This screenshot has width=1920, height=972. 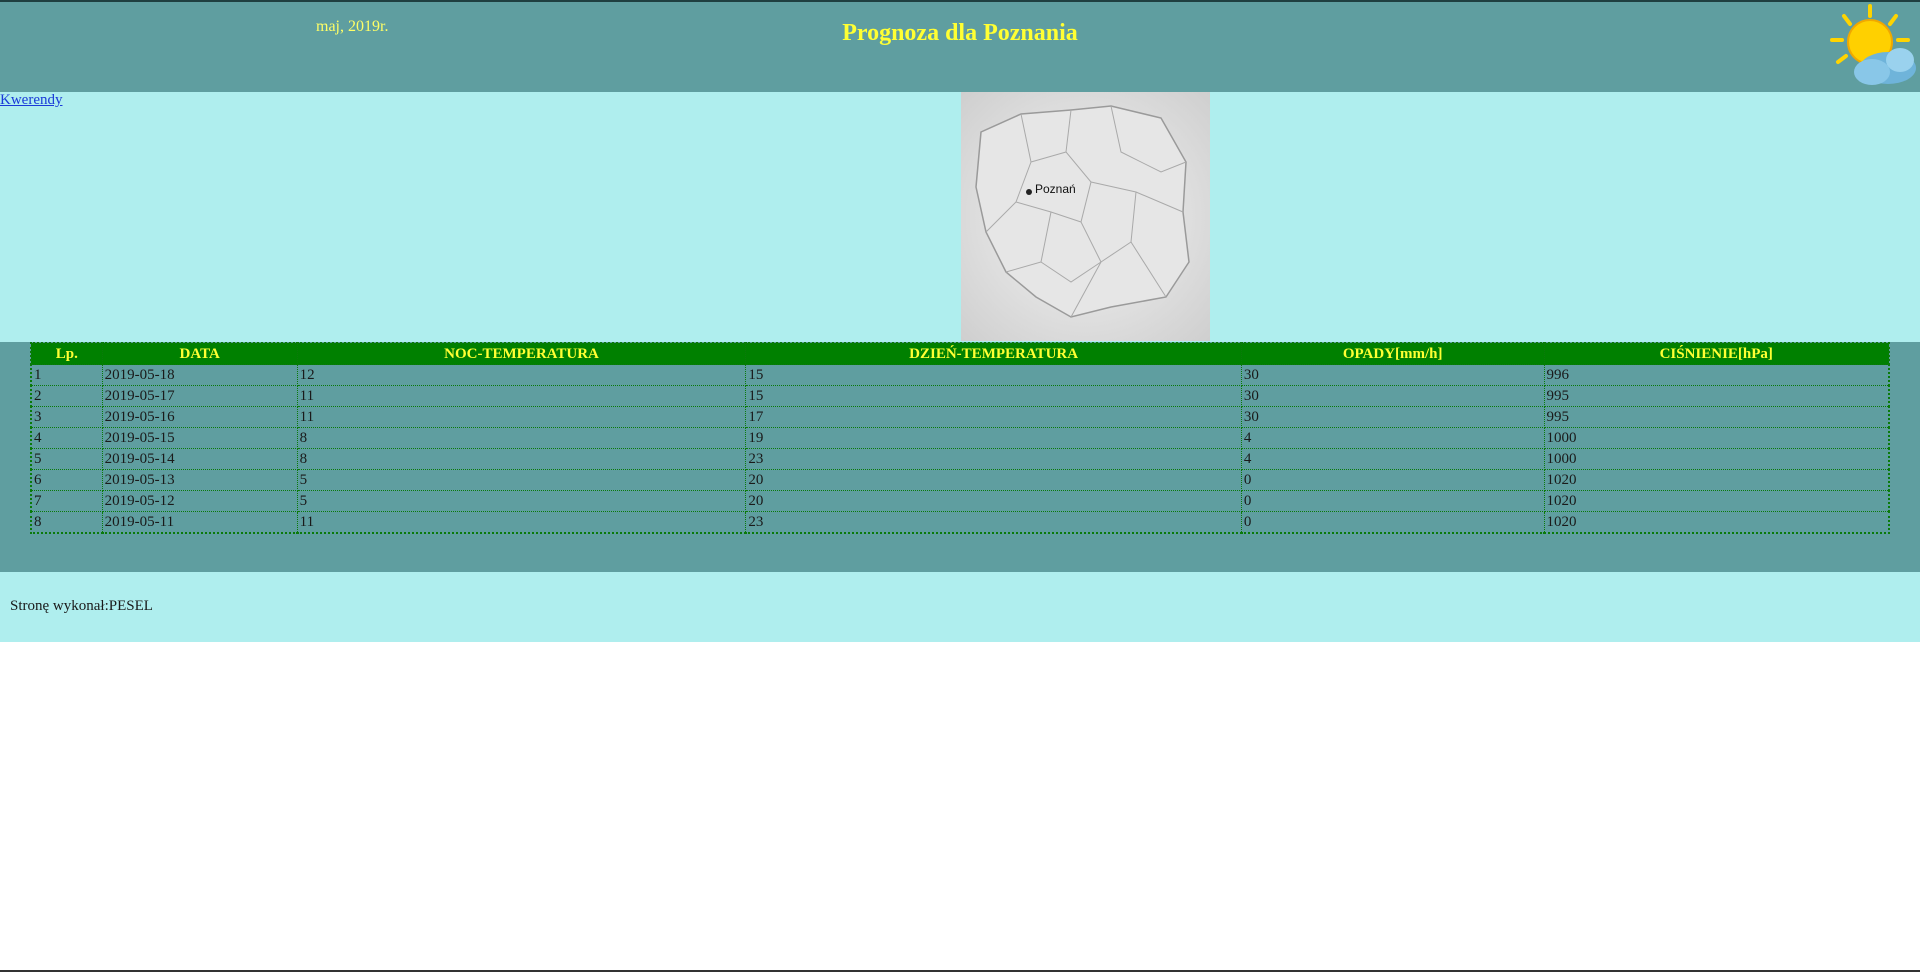 I want to click on table-row: 1 2019-05-18 12 15 30 996, so click(x=960, y=375).